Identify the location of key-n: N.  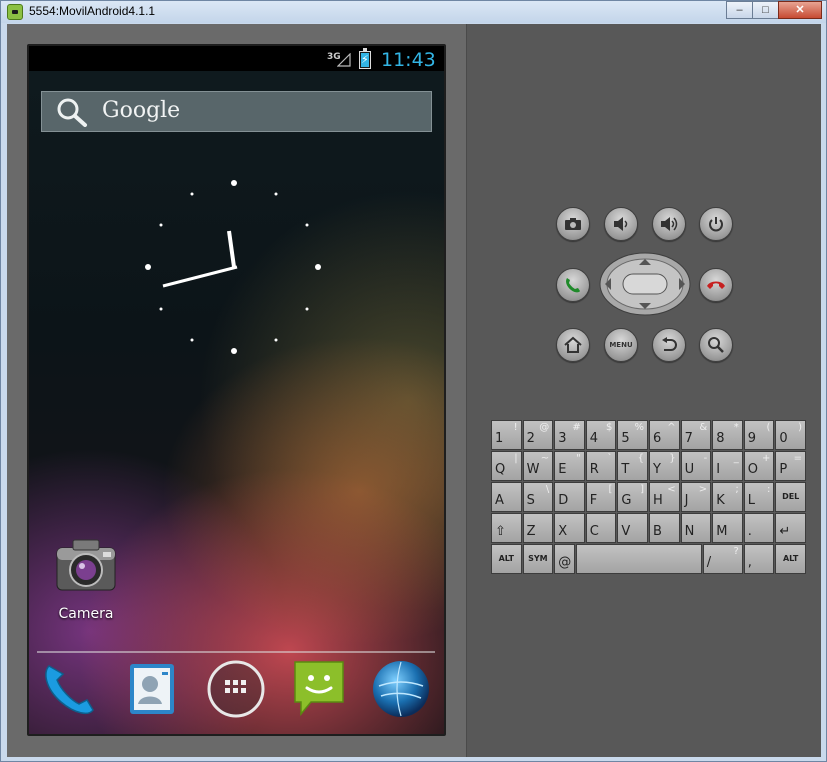
(696, 528).